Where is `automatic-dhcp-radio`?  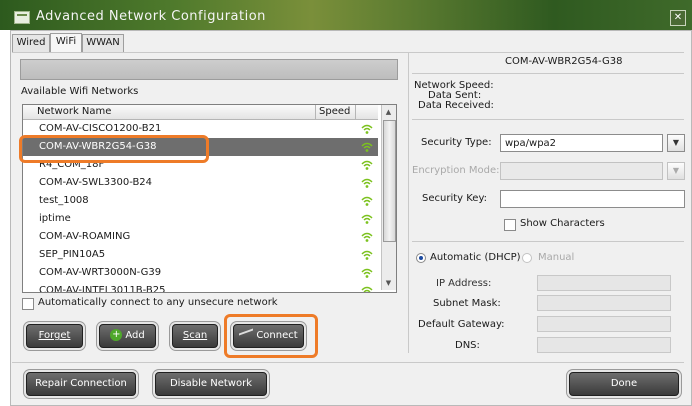 automatic-dhcp-radio is located at coordinates (421, 258).